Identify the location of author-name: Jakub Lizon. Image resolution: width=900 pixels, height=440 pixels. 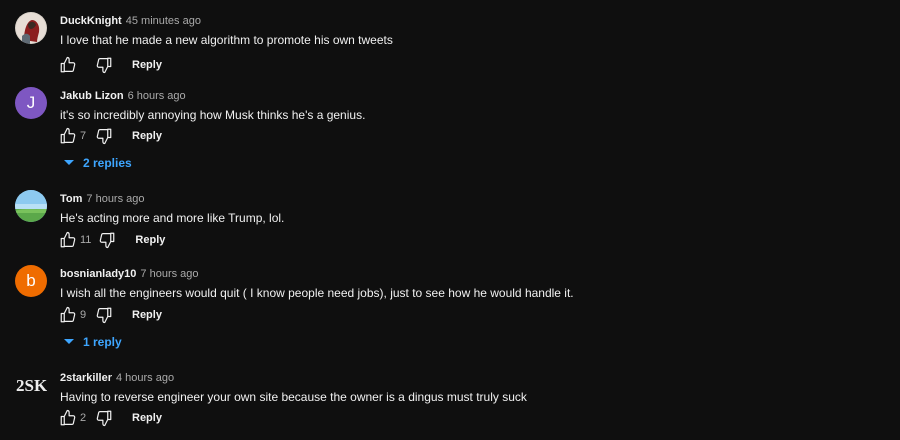
(92, 96).